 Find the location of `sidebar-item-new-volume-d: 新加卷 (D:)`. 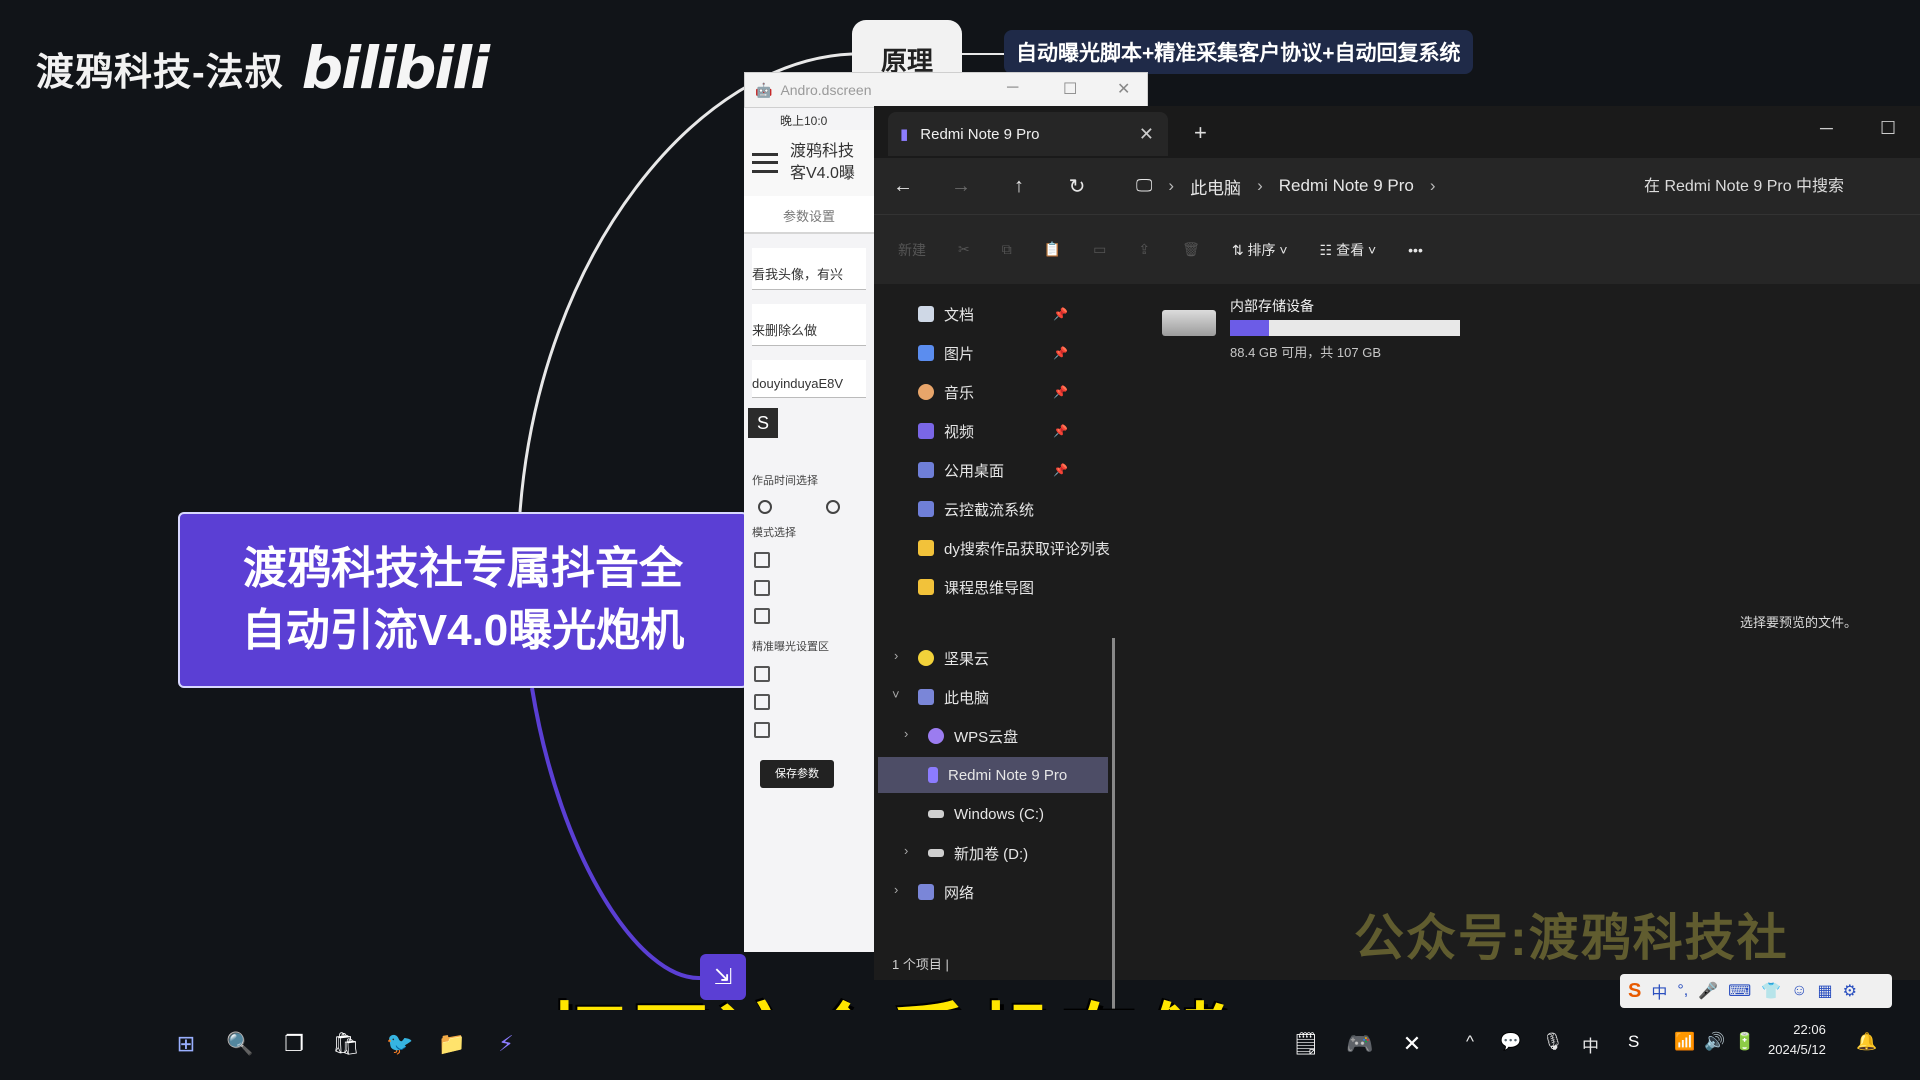

sidebar-item-new-volume-d: 新加卷 (D:) is located at coordinates (978, 853).